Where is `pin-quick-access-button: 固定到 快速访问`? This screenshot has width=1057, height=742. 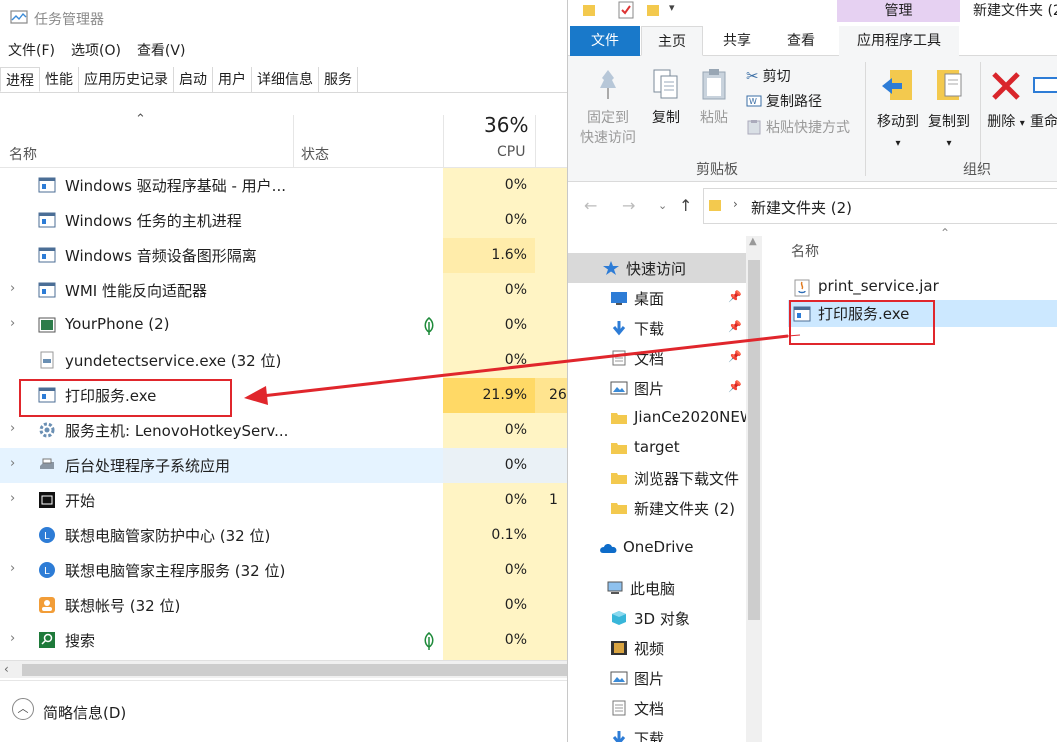 pin-quick-access-button: 固定到 快速访问 is located at coordinates (608, 107).